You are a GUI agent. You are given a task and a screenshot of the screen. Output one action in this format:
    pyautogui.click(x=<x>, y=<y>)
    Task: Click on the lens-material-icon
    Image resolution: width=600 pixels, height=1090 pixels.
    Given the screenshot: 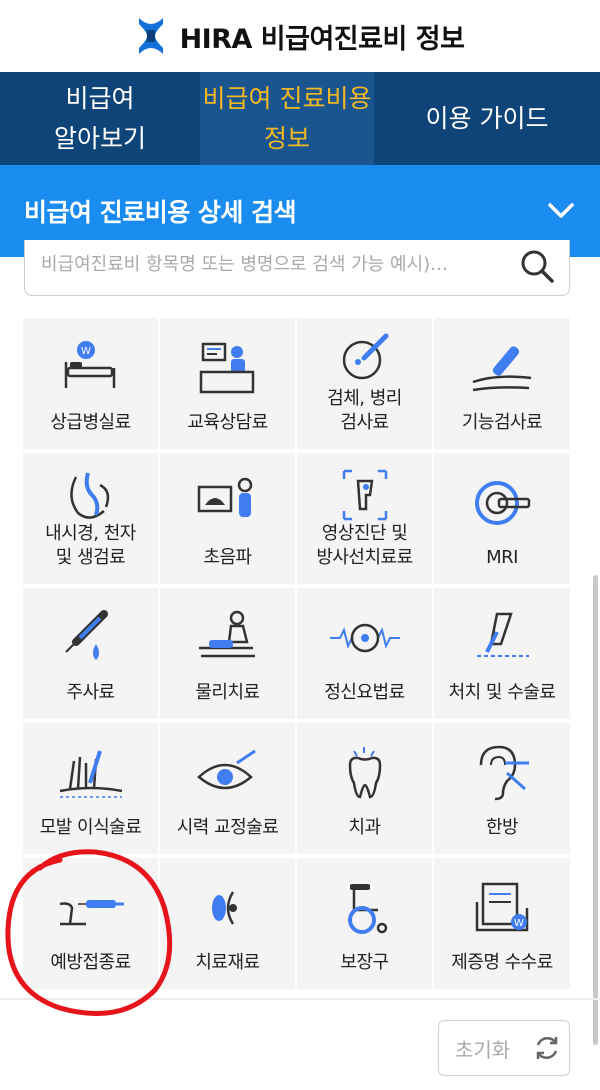 What is the action you would take?
    pyautogui.click(x=224, y=908)
    